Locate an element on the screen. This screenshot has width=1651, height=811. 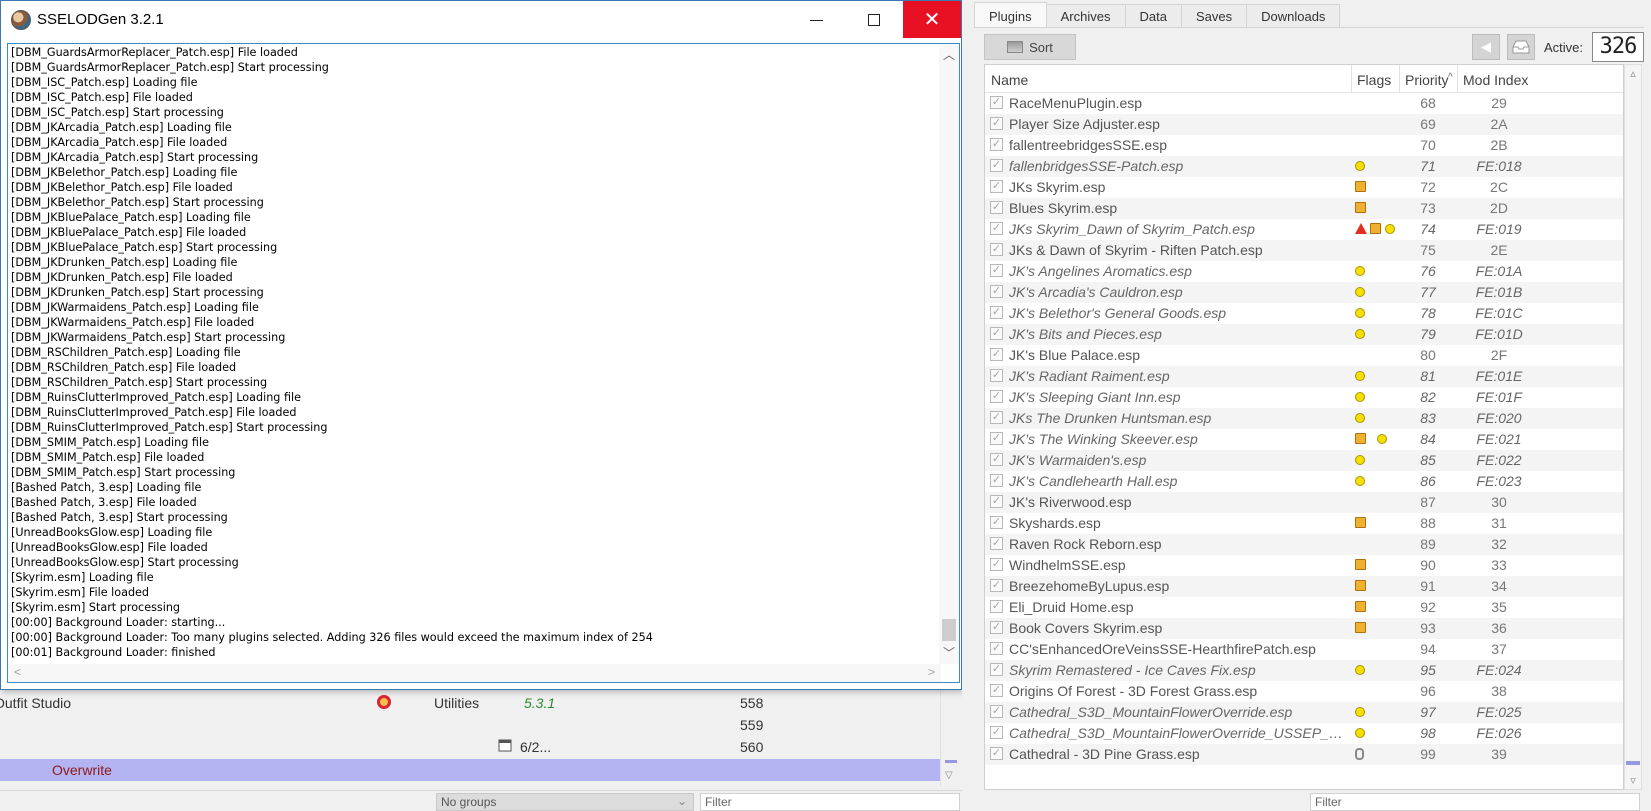
log-horizontal-scrollbar: < > is located at coordinates (474, 673).